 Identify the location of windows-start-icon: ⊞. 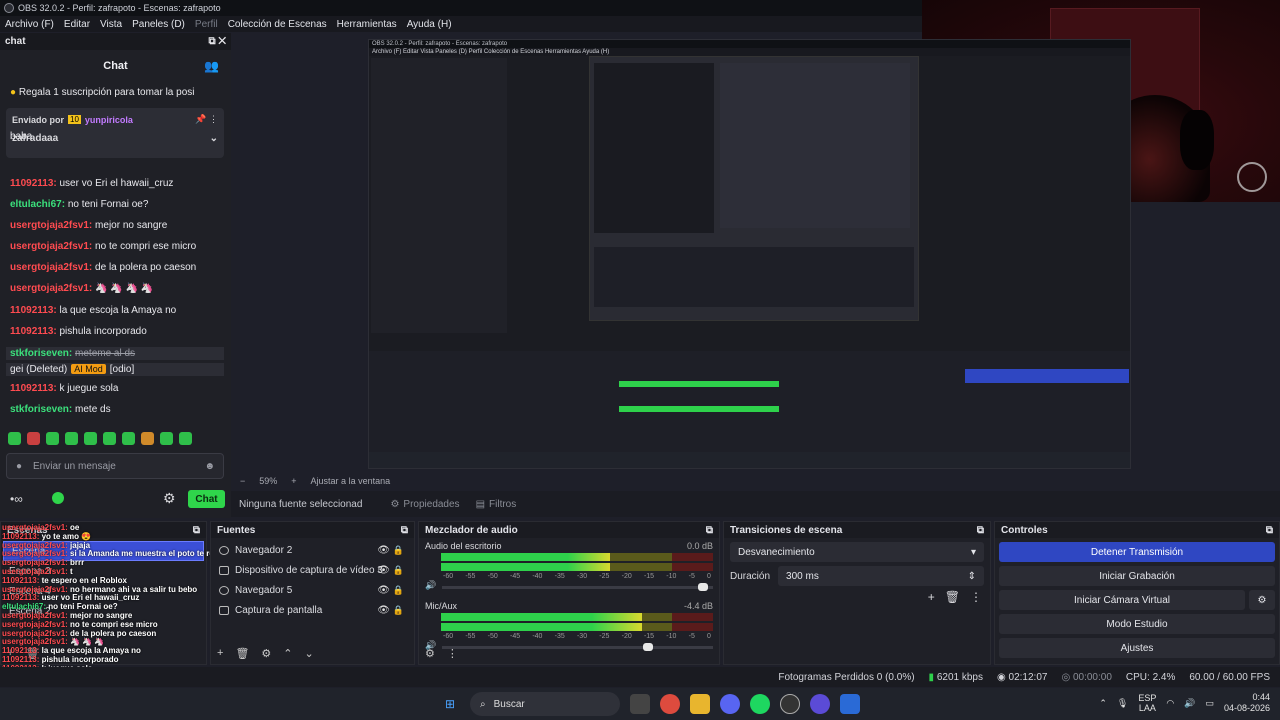
(450, 704).